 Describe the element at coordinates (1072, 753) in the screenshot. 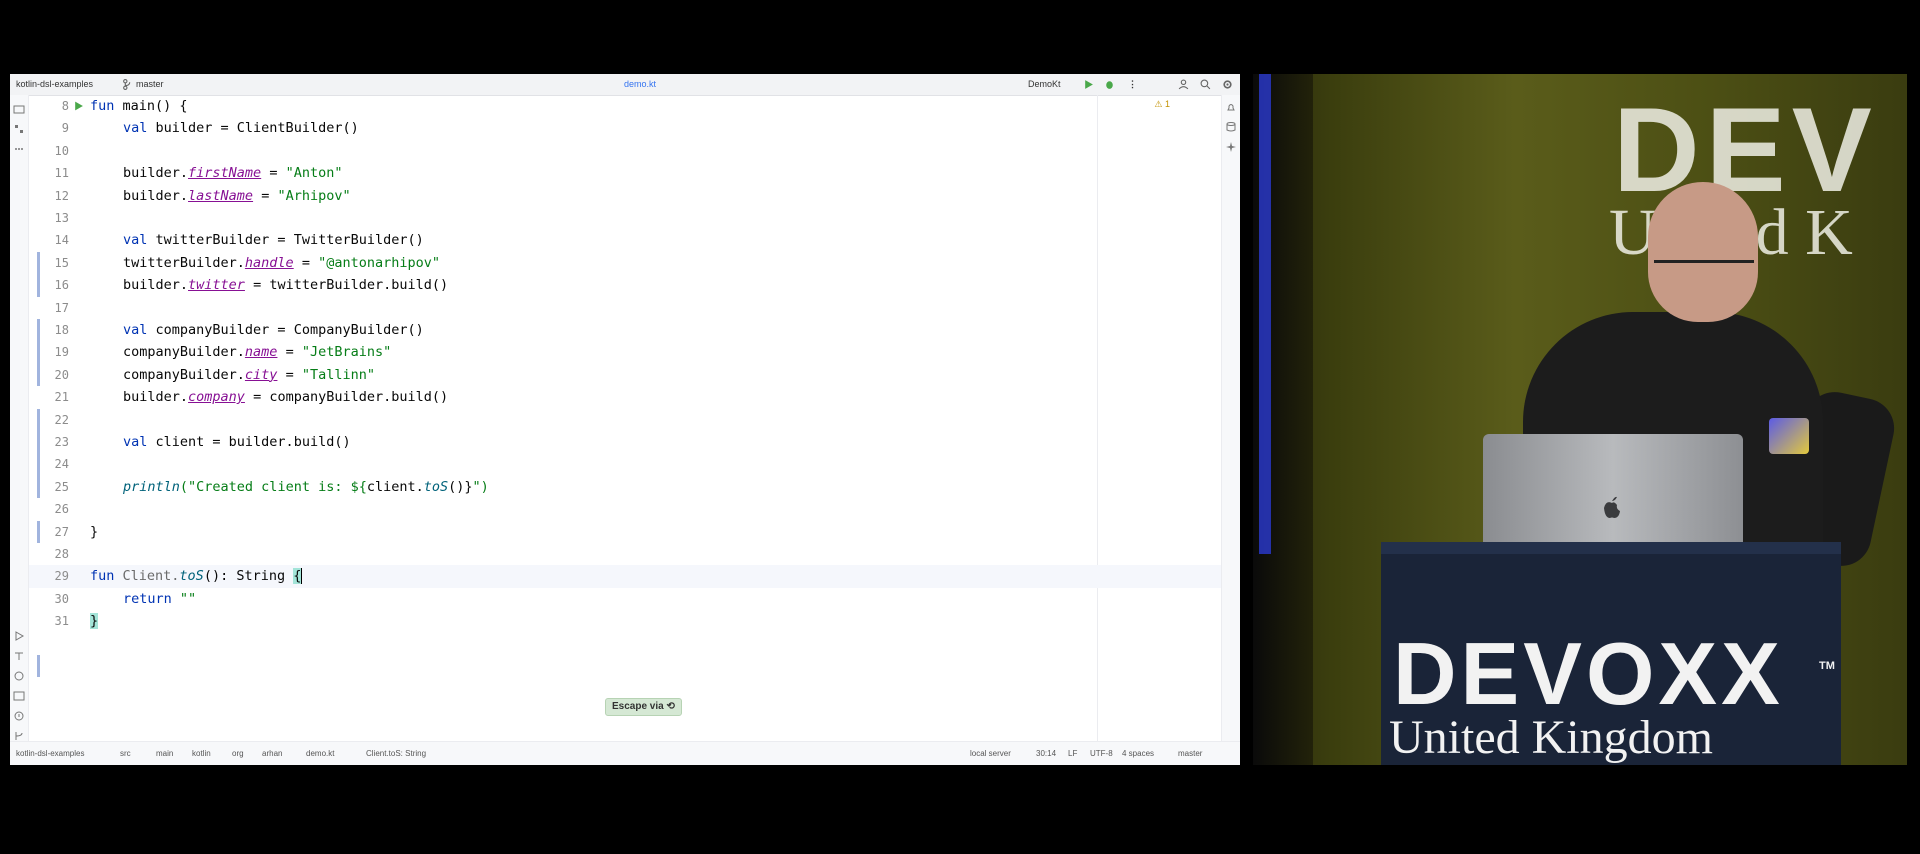

I see `line-separator: LF` at that location.